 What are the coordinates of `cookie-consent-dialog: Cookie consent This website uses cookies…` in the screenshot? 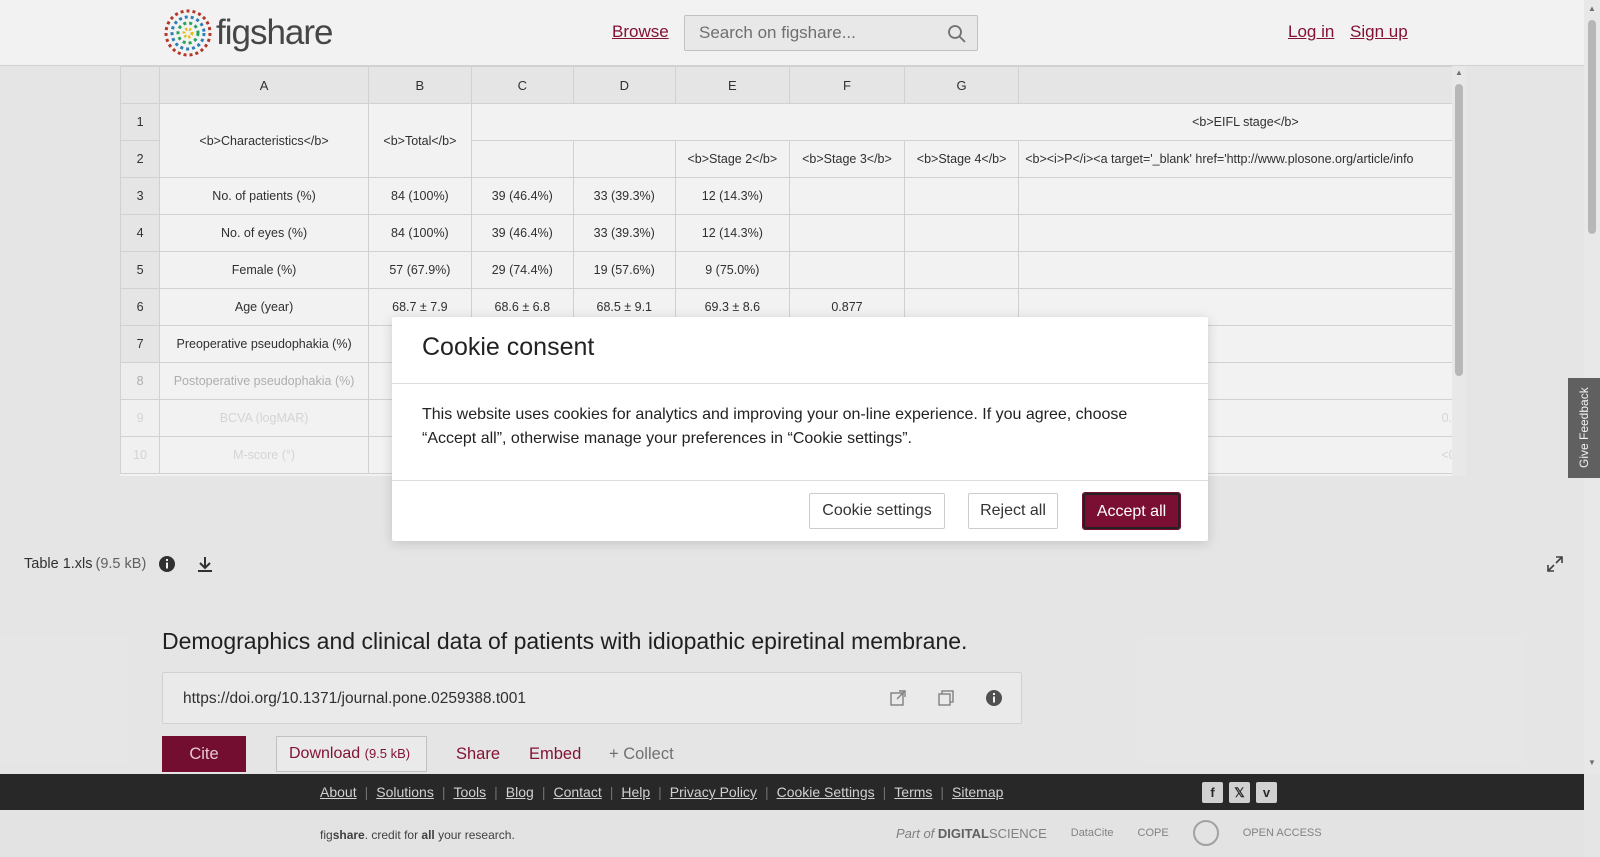 It's located at (800, 429).